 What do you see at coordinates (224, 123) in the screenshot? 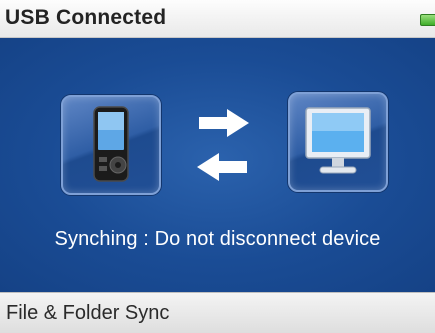
I see `arrow-right-icon` at bounding box center [224, 123].